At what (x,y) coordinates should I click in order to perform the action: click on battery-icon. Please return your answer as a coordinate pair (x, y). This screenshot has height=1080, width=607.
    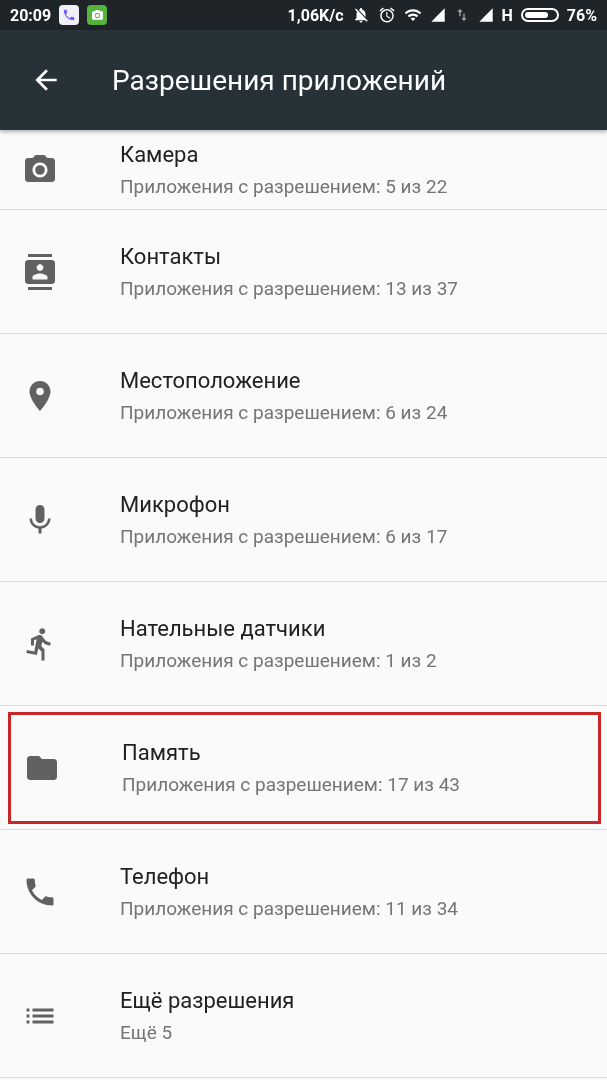
    Looking at the image, I should click on (539, 15).